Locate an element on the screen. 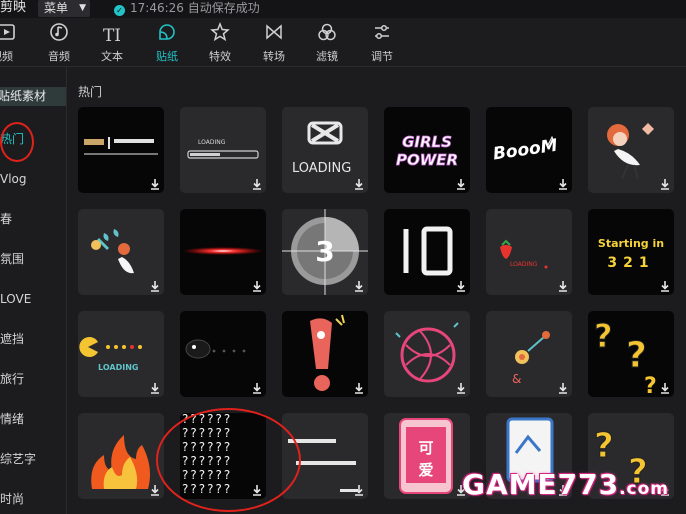 This screenshot has height=514, width=686. sticker-library-label: 贴纸素材 is located at coordinates (23, 96).